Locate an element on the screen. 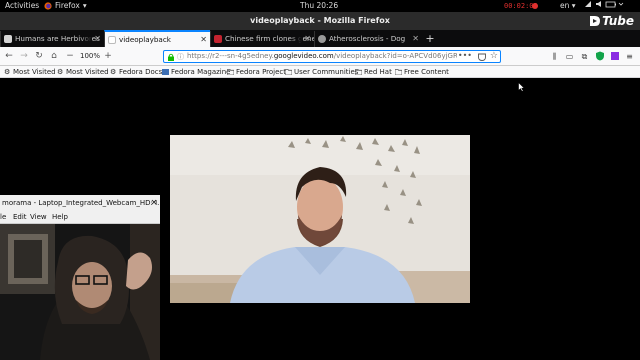 The width and height of the screenshot is (640, 360). forward-button: → is located at coordinates (24, 56).